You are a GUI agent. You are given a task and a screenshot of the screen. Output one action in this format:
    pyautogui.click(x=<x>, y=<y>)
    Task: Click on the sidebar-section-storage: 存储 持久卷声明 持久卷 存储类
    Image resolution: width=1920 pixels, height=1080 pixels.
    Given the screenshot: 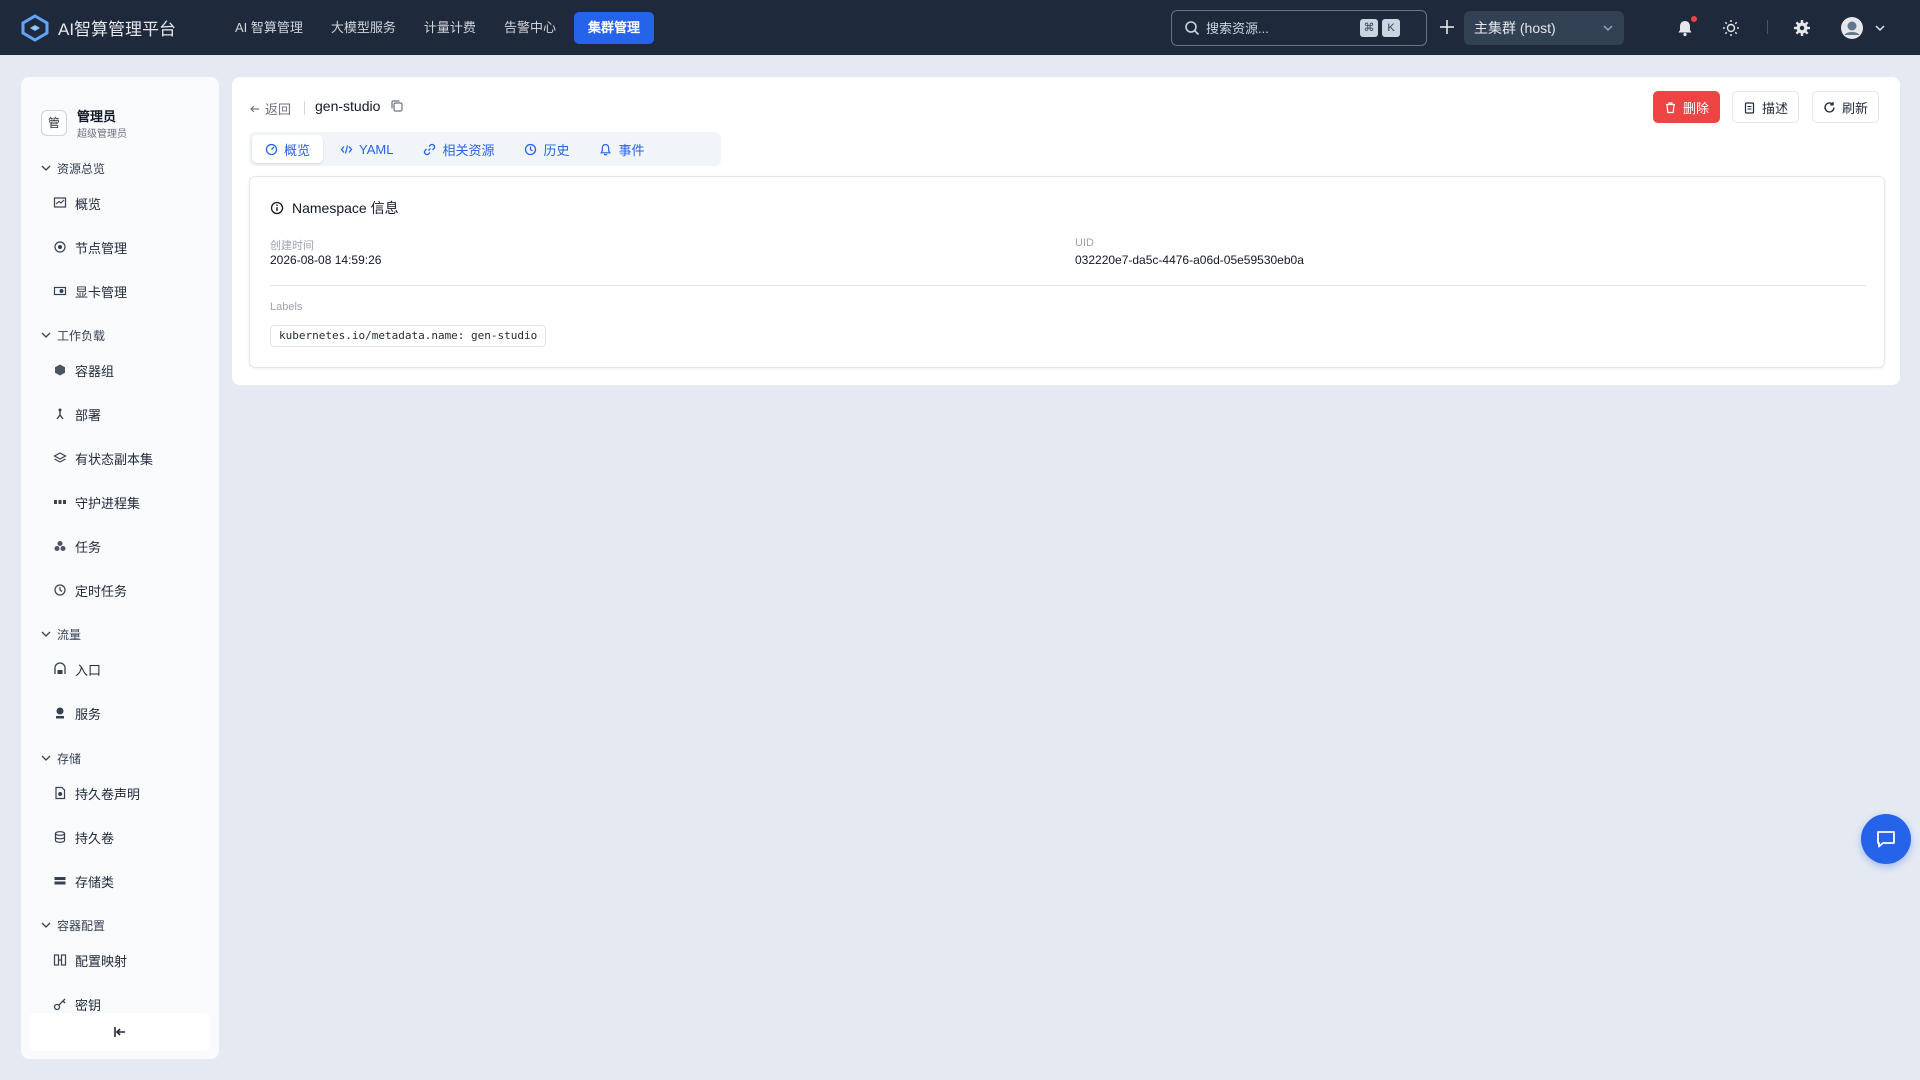 What is the action you would take?
    pyautogui.click(x=120, y=824)
    